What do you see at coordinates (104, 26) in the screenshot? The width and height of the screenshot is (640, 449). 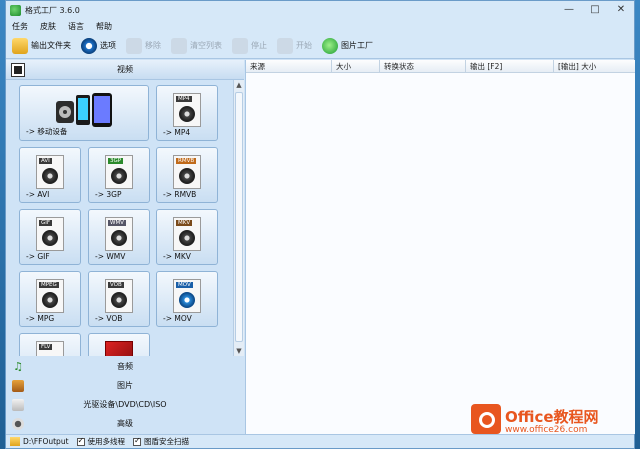 I see `menu-help: 帮助` at bounding box center [104, 26].